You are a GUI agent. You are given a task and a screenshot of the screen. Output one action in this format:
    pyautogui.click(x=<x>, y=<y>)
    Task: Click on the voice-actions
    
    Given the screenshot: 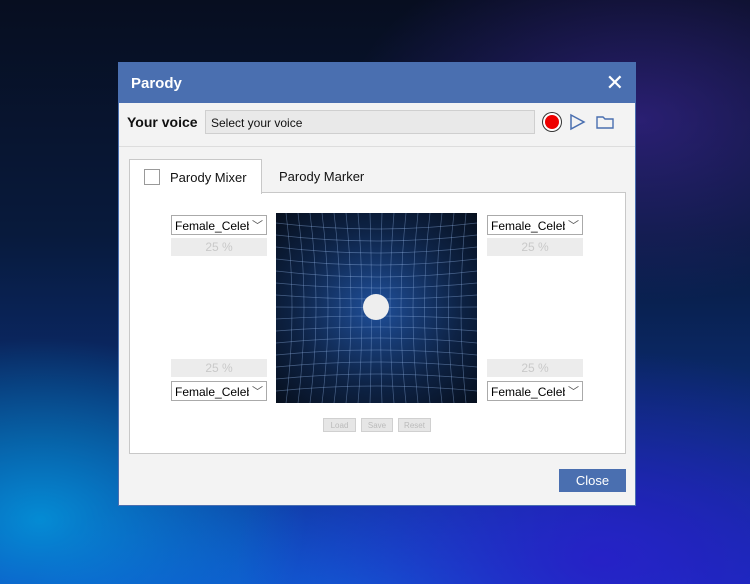 What is the action you would take?
    pyautogui.click(x=580, y=122)
    